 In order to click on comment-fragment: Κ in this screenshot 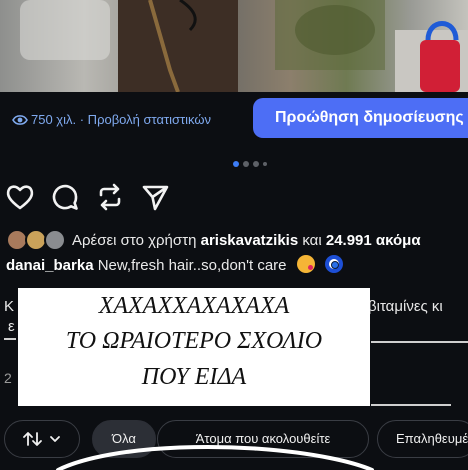, I will do `click(9, 306)`.